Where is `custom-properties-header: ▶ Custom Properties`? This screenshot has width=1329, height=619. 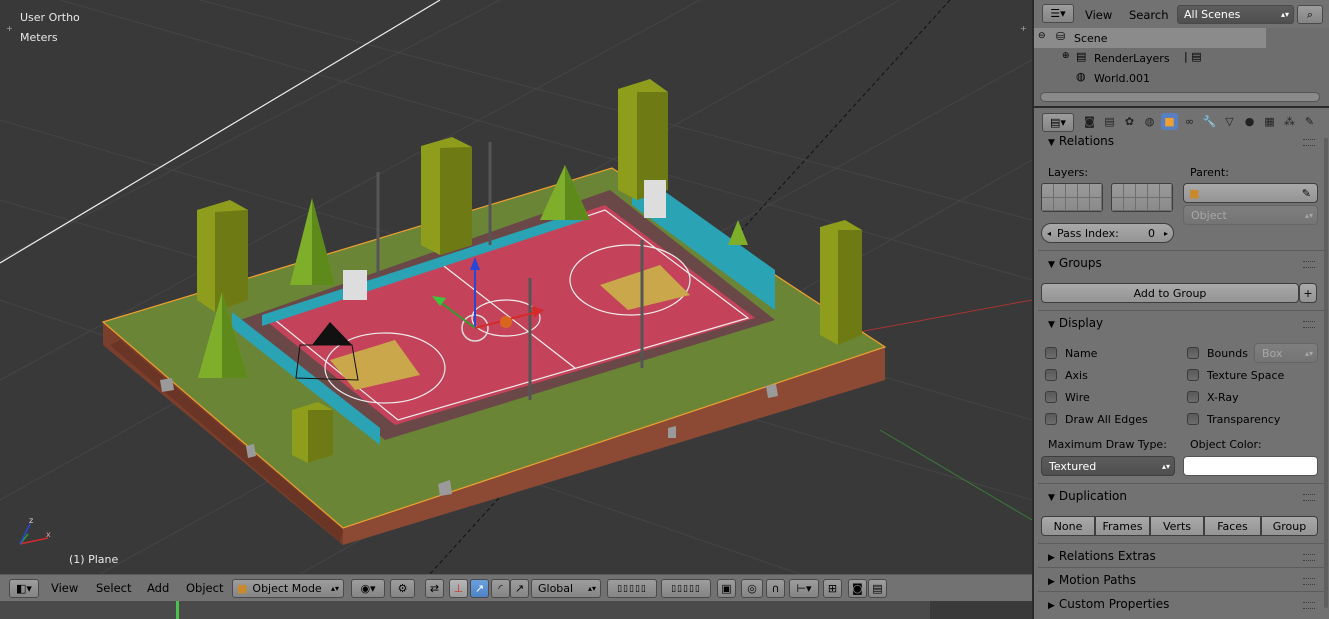 custom-properties-header: ▶ Custom Properties is located at coordinates (1108, 604).